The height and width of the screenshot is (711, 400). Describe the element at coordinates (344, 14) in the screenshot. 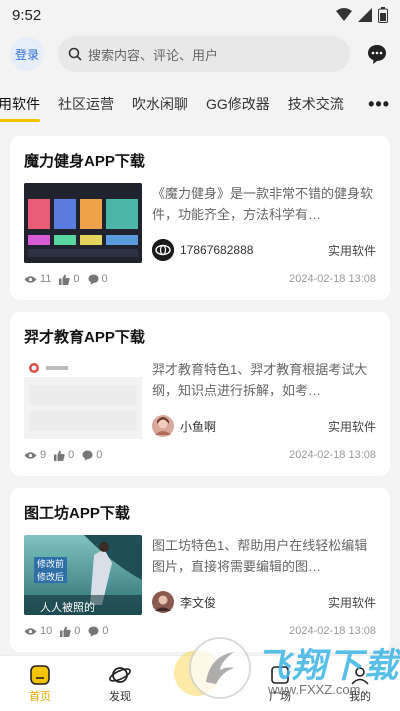

I see `wifi-icon` at that location.